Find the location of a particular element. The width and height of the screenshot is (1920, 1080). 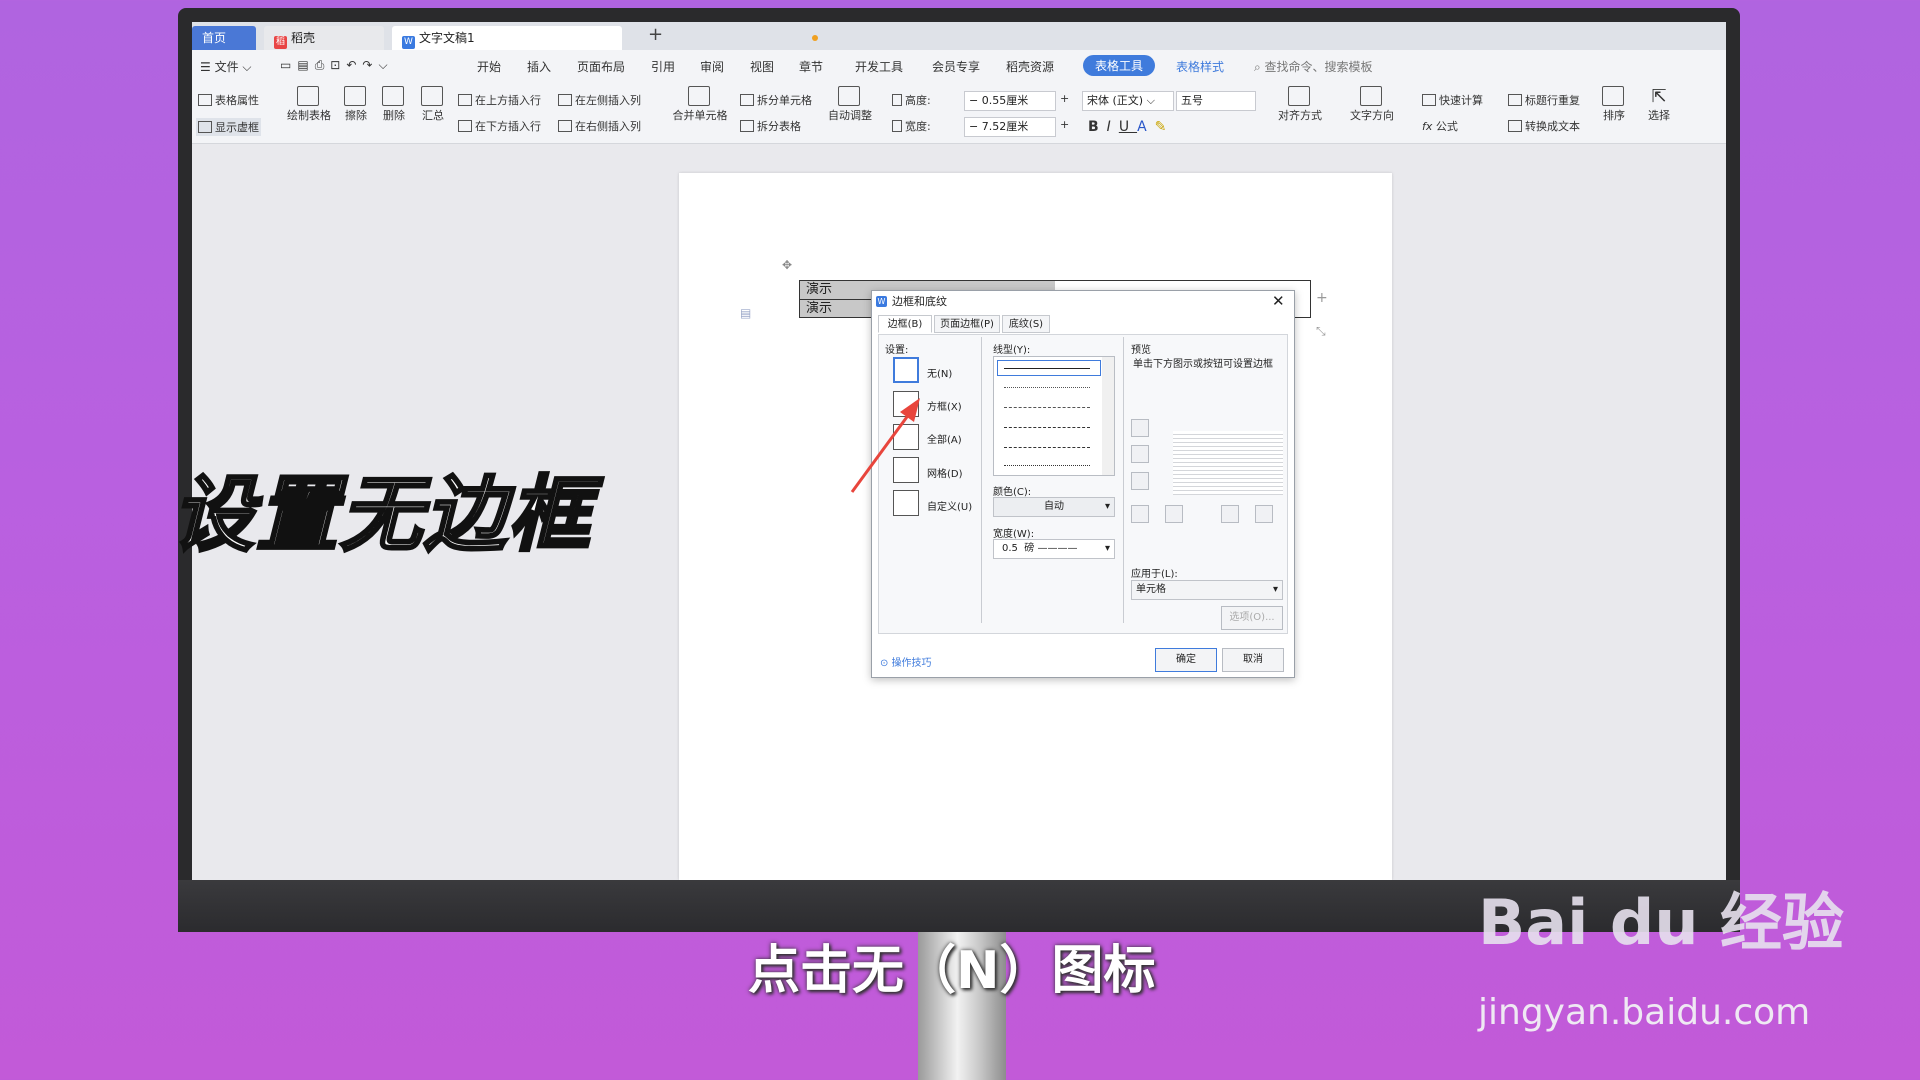

menu-start: 开始 is located at coordinates (489, 66).